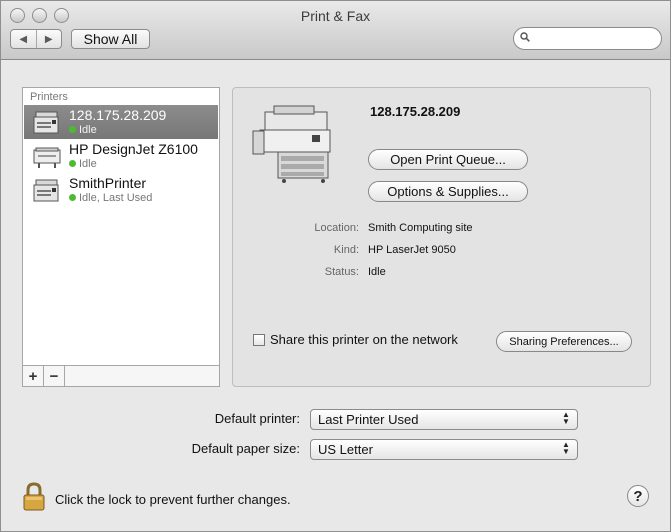  Describe the element at coordinates (335, 16) in the screenshot. I see `window-title: Print & Fax` at that location.